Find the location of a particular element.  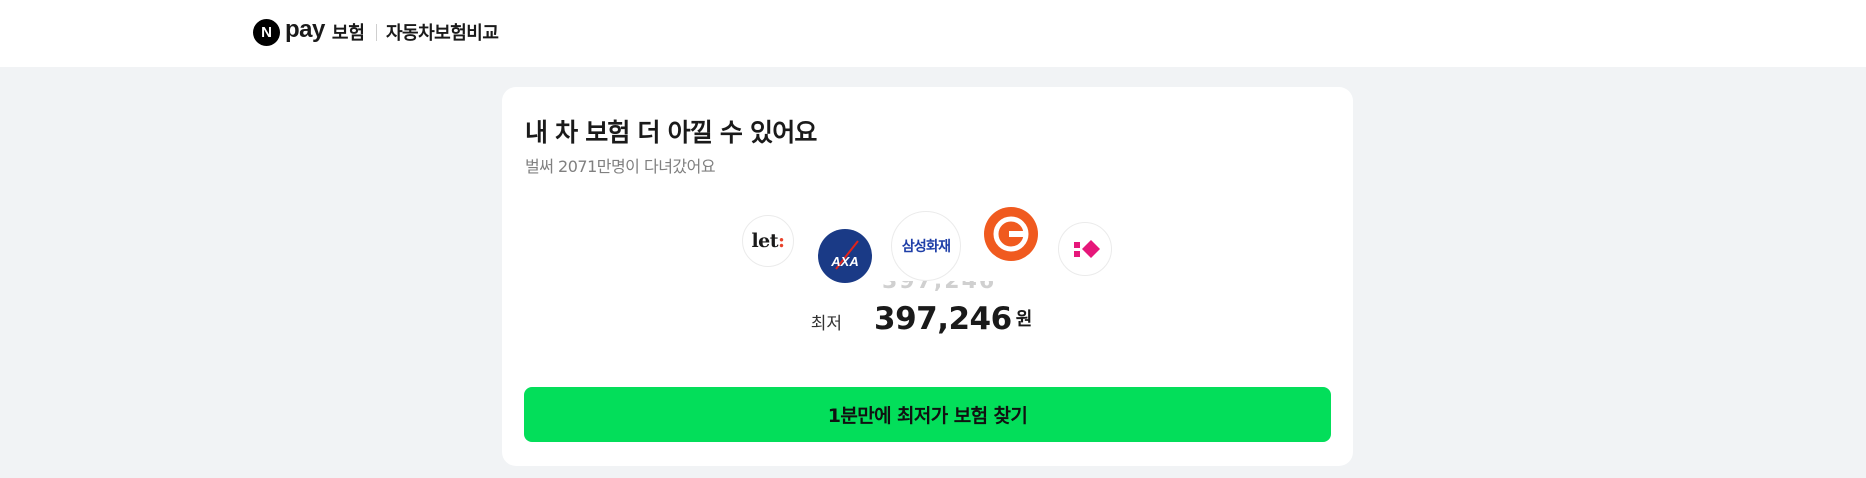

brand: N pay 보험 자동차보험비교 is located at coordinates (376, 31).